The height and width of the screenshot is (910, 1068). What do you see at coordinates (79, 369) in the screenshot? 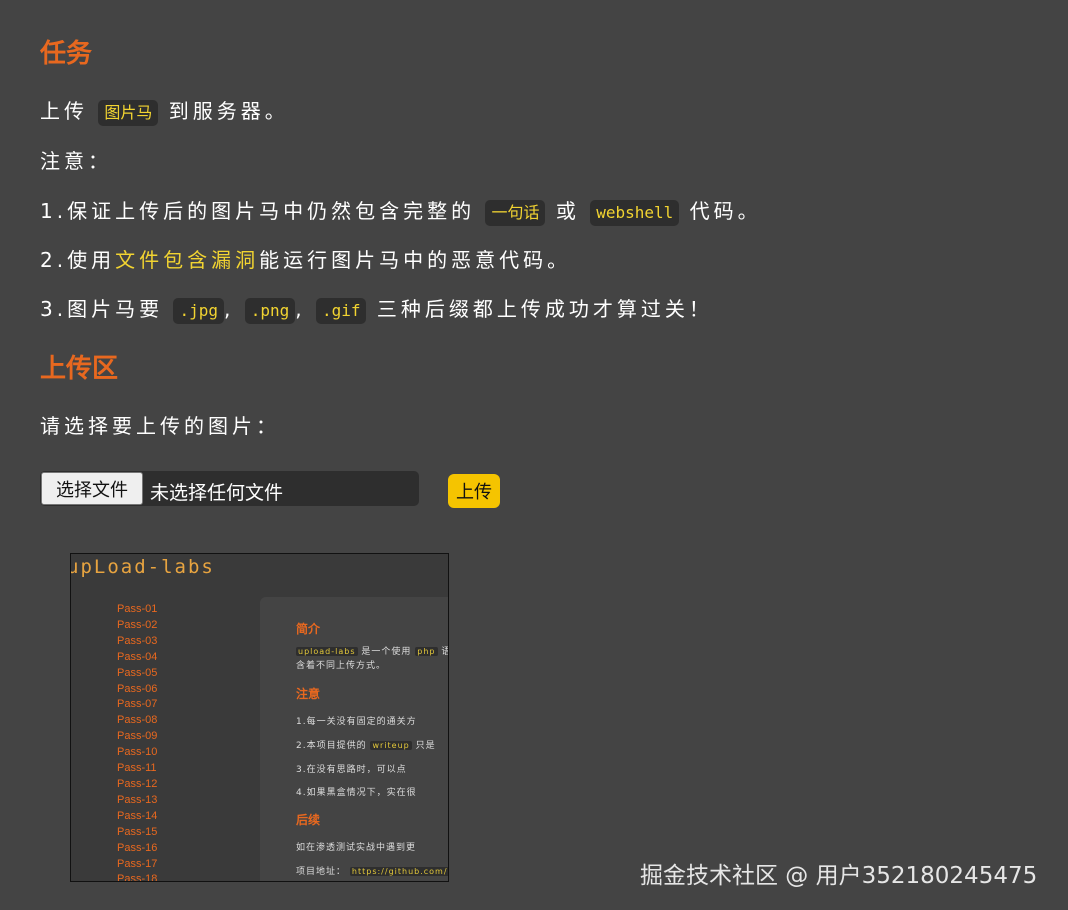
I see `upload-heading: 上传区` at bounding box center [79, 369].